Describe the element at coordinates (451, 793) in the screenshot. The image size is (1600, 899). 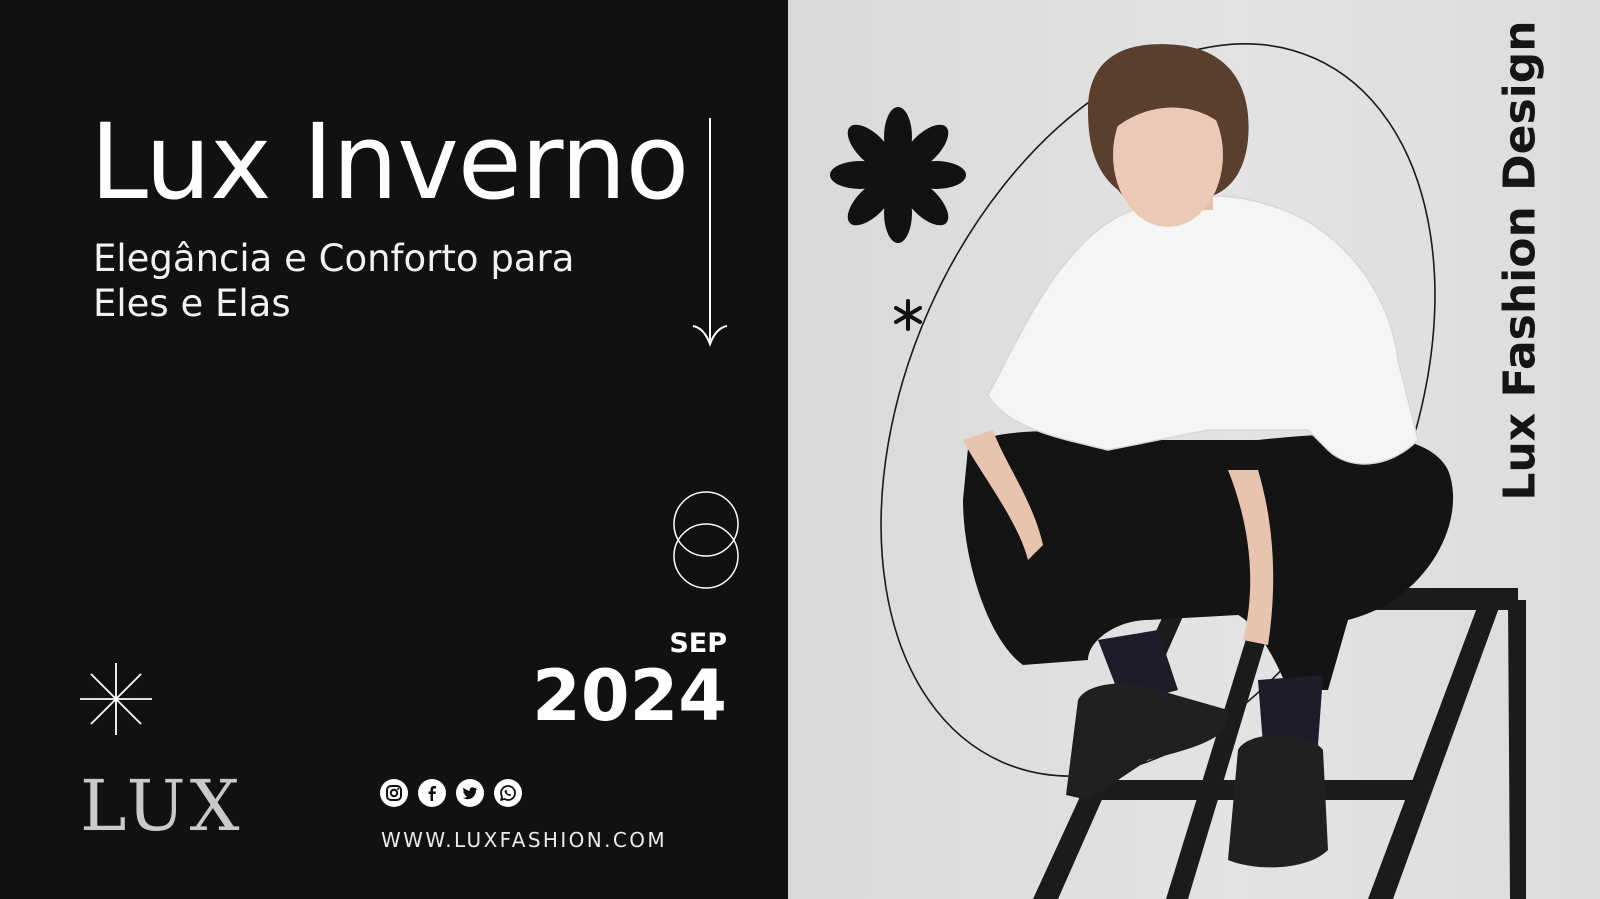
I see `social-icons` at that location.